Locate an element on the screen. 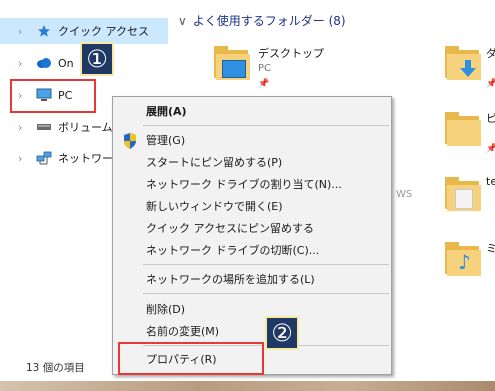  cloud-icon is located at coordinates (44, 63).